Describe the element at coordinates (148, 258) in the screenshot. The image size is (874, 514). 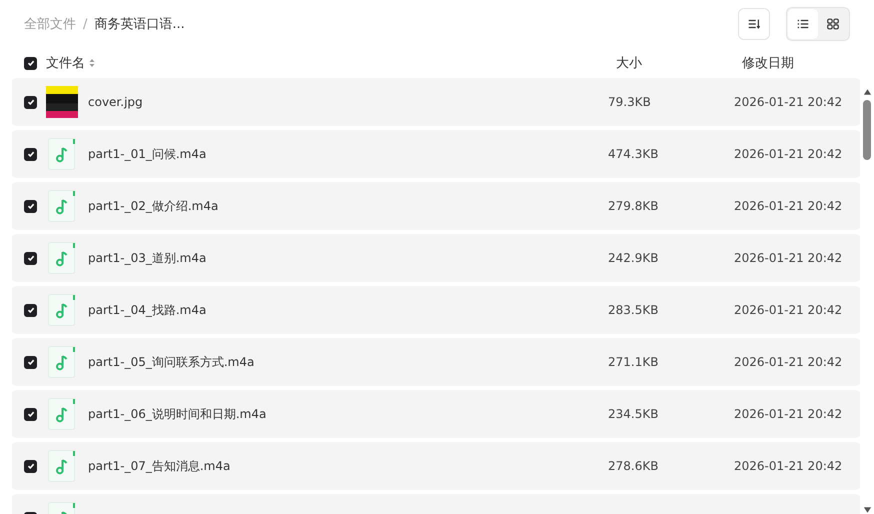
I see `file-name: part1-_03_道别.m4a` at that location.